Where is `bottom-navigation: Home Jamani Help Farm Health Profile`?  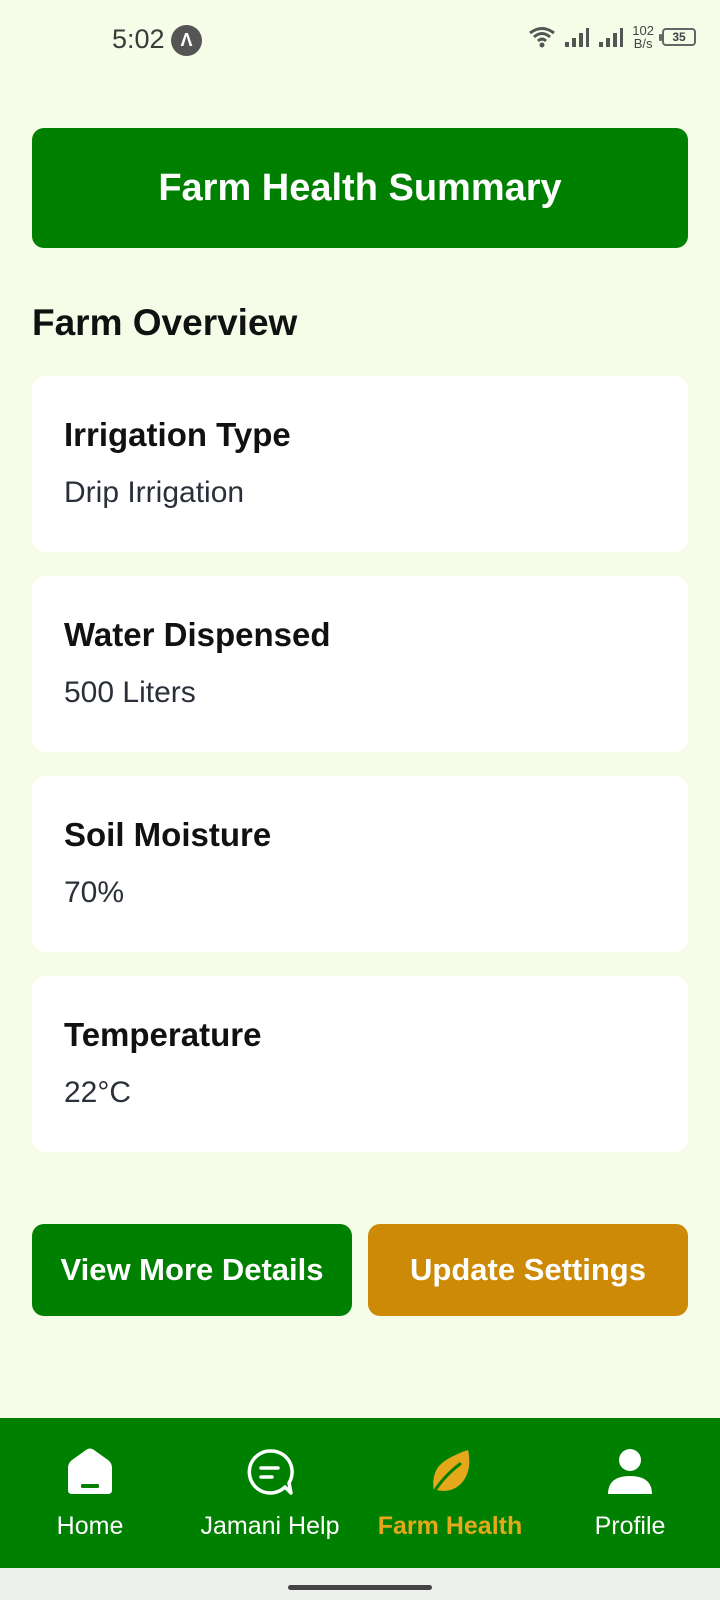
bottom-navigation: Home Jamani Help Farm Health Profile is located at coordinates (360, 1493).